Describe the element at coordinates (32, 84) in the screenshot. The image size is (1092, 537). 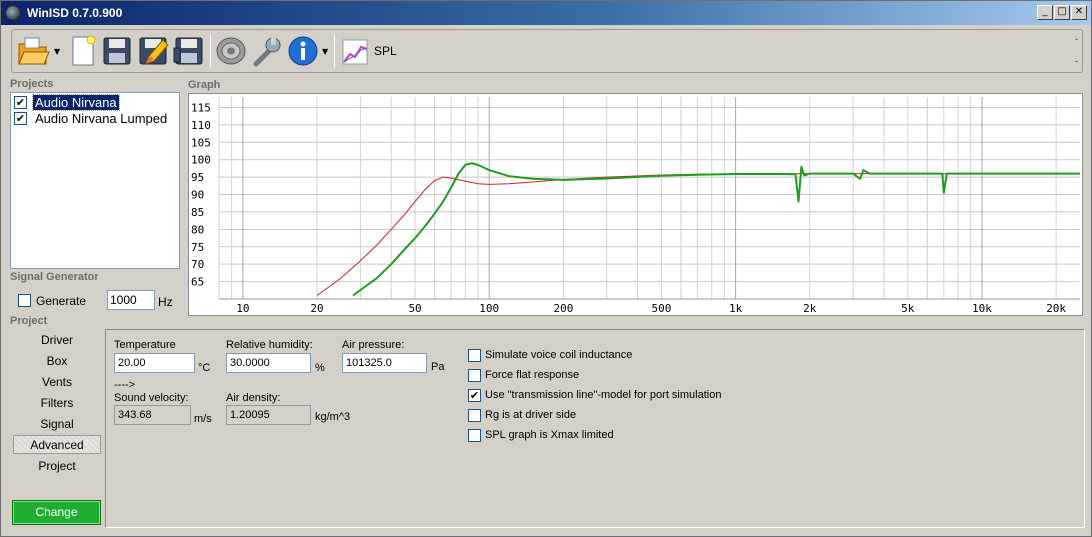
I see `projects-heading: Projects` at that location.